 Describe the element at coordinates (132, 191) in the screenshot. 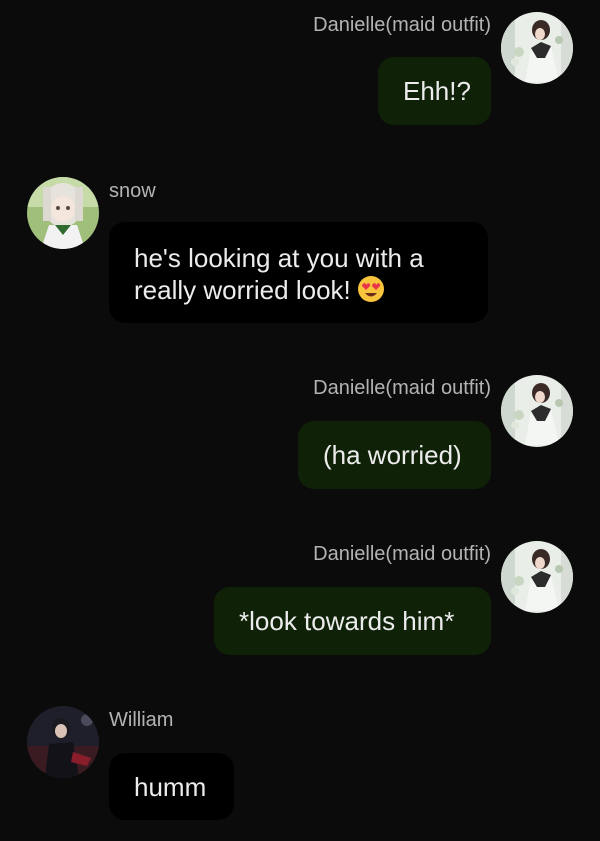

I see `sender-name: snow` at that location.